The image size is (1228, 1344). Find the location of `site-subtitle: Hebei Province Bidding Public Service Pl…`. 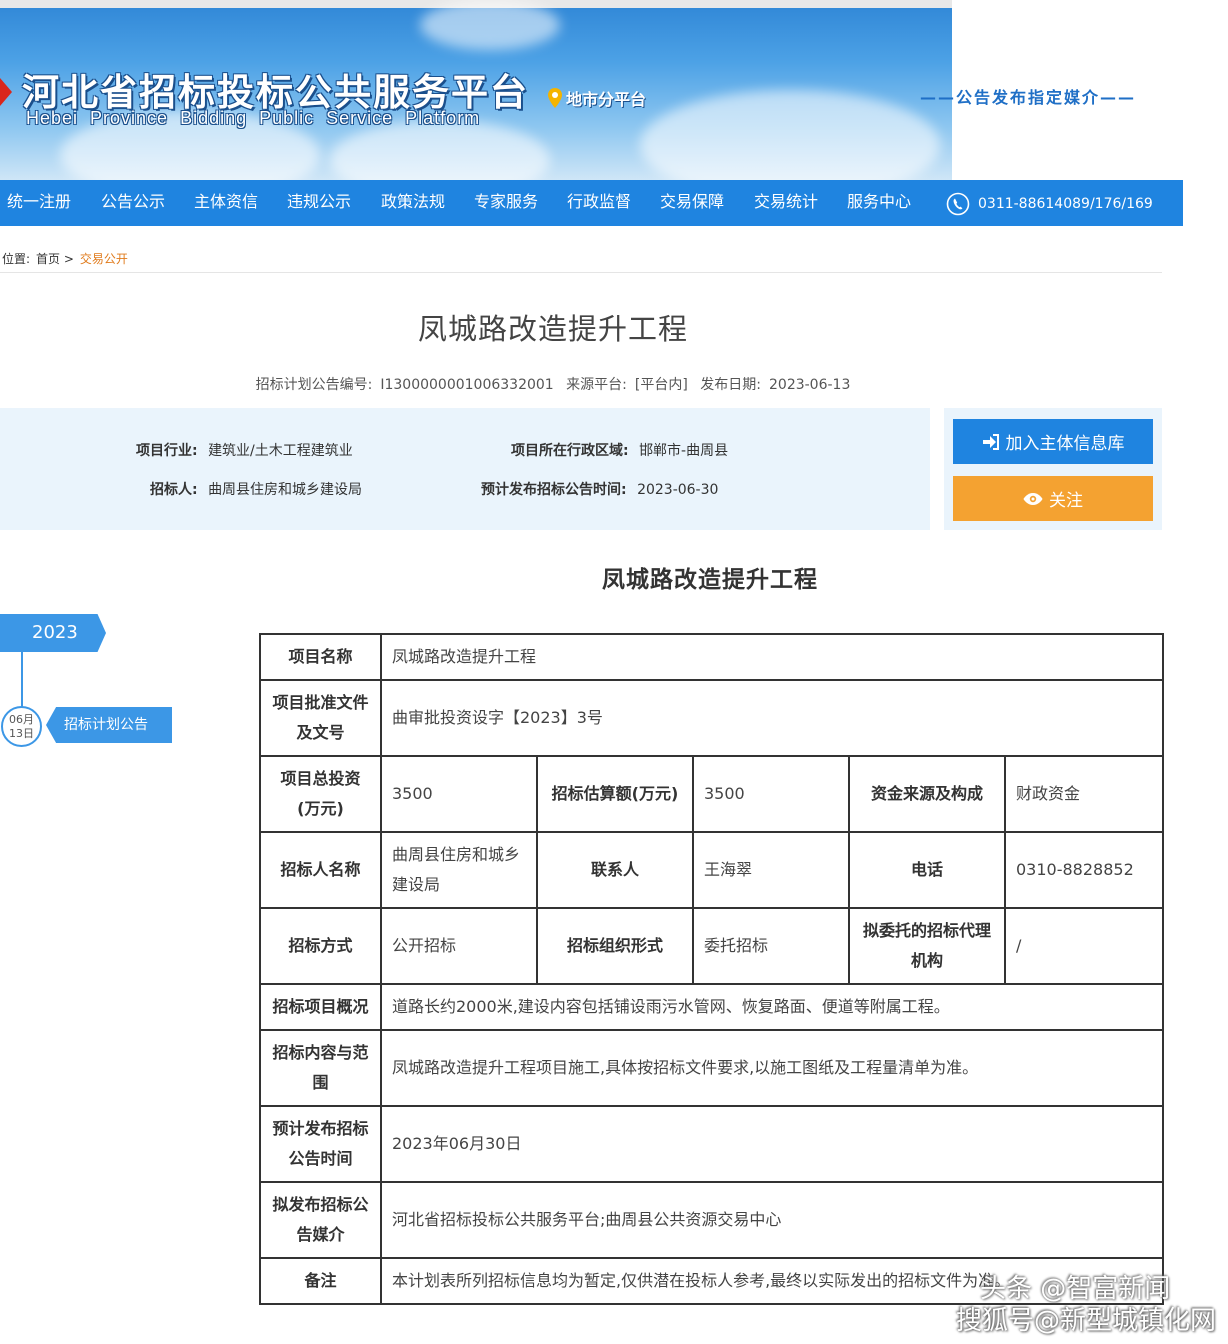

site-subtitle: Hebei Province Bidding Public Service Pl… is located at coordinates (253, 118).